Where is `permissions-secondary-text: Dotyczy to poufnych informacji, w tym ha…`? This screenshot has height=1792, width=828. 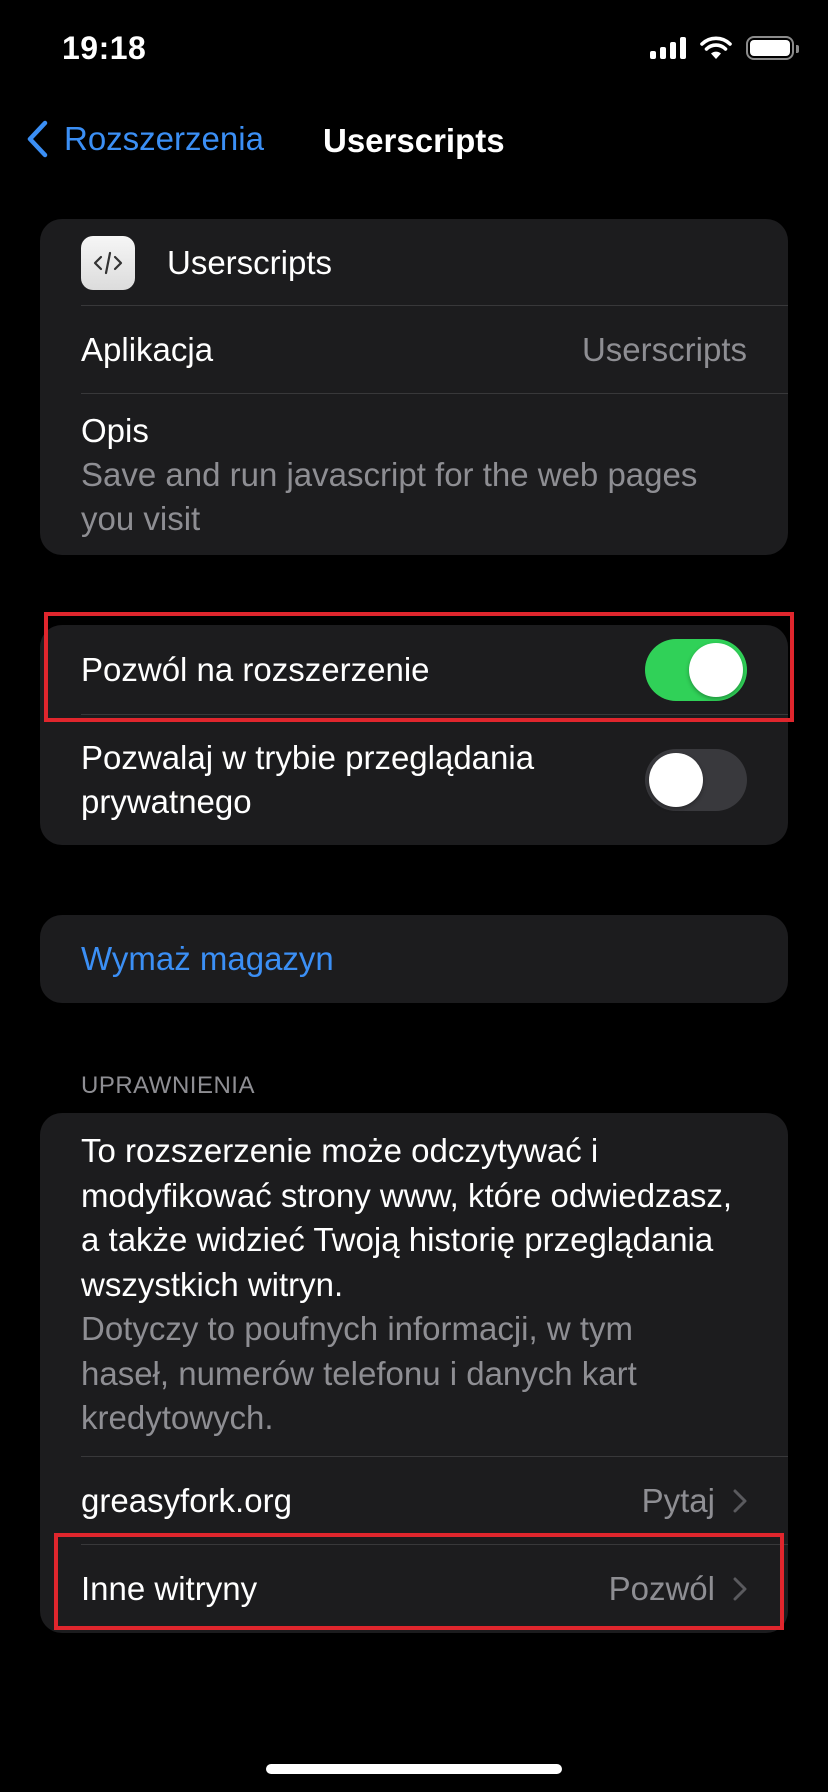 permissions-secondary-text: Dotyczy to poufnych informacji, w tym ha… is located at coordinates (359, 1373).